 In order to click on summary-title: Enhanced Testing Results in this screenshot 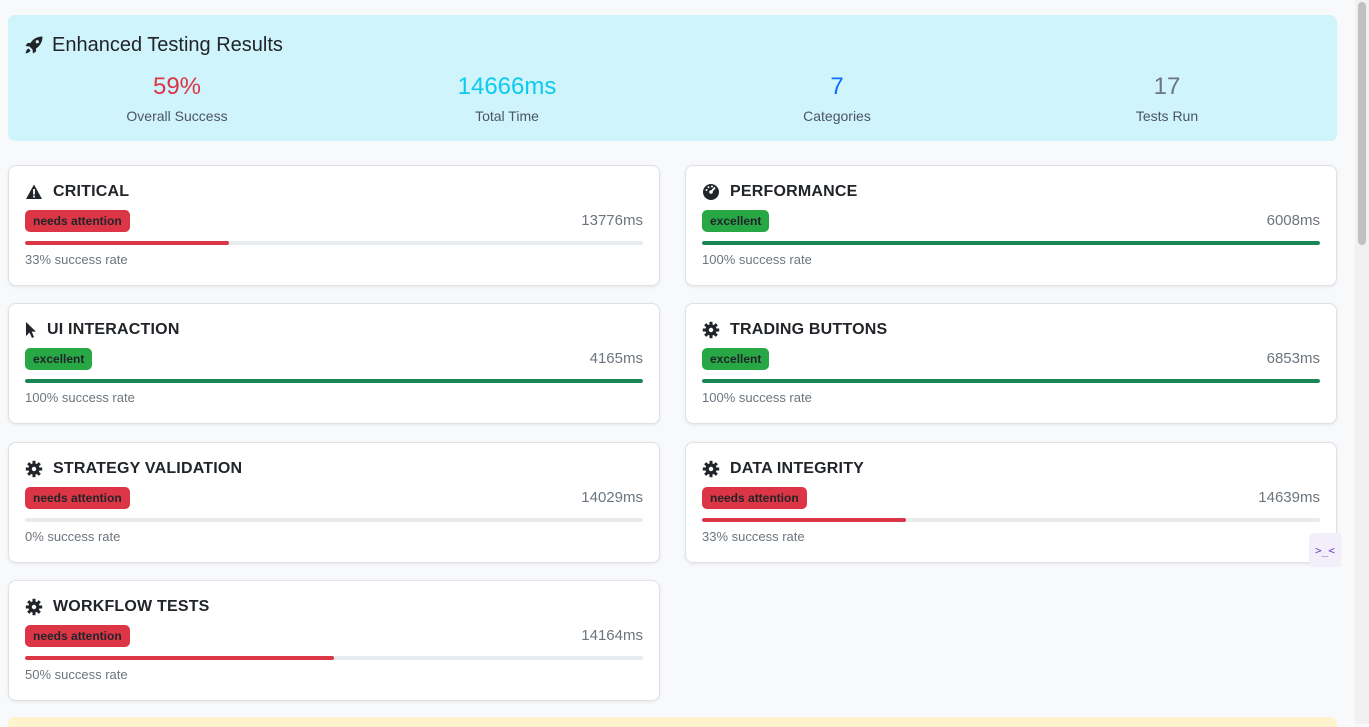, I will do `click(153, 45)`.